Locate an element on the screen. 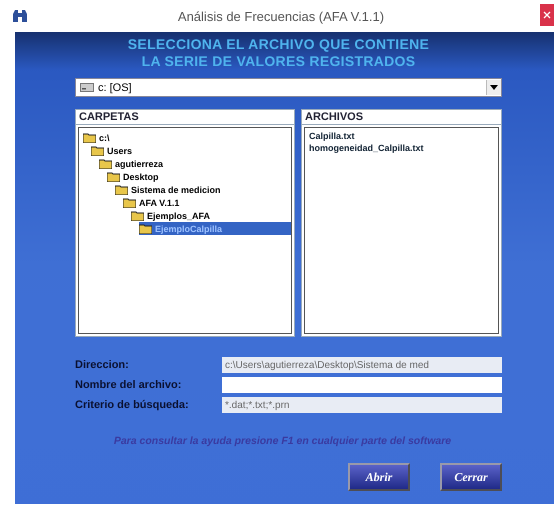  close-icon is located at coordinates (547, 15).